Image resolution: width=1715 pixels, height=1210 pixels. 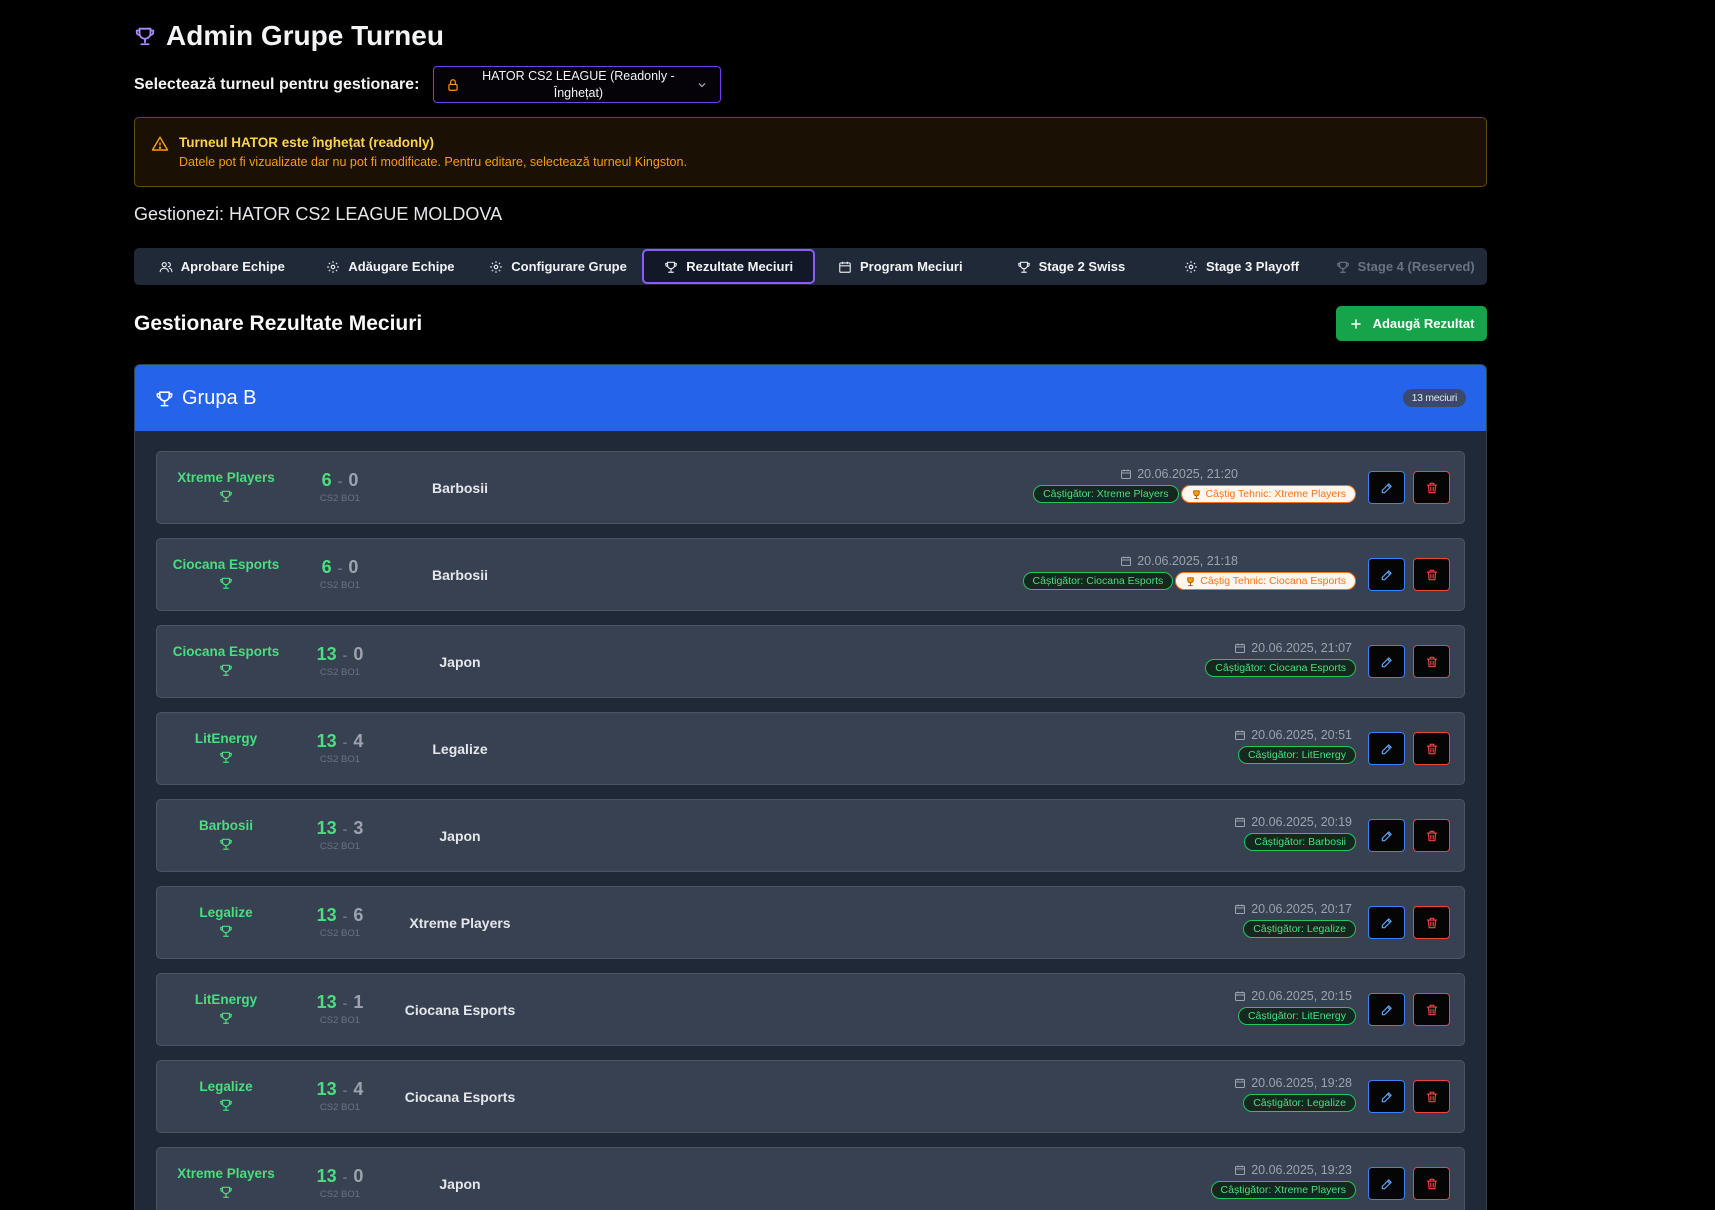 I want to click on team2-name: Xtreme Players, so click(x=460, y=923).